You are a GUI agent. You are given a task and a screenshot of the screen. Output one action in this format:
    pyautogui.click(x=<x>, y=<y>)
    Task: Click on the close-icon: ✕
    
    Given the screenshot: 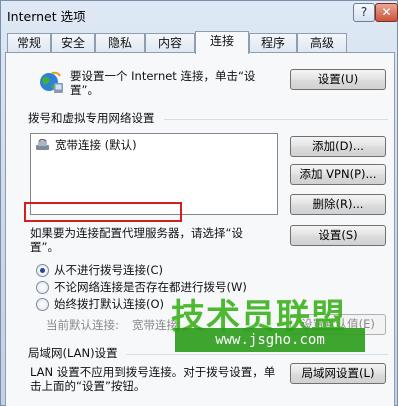 What is the action you would take?
    pyautogui.click(x=386, y=12)
    